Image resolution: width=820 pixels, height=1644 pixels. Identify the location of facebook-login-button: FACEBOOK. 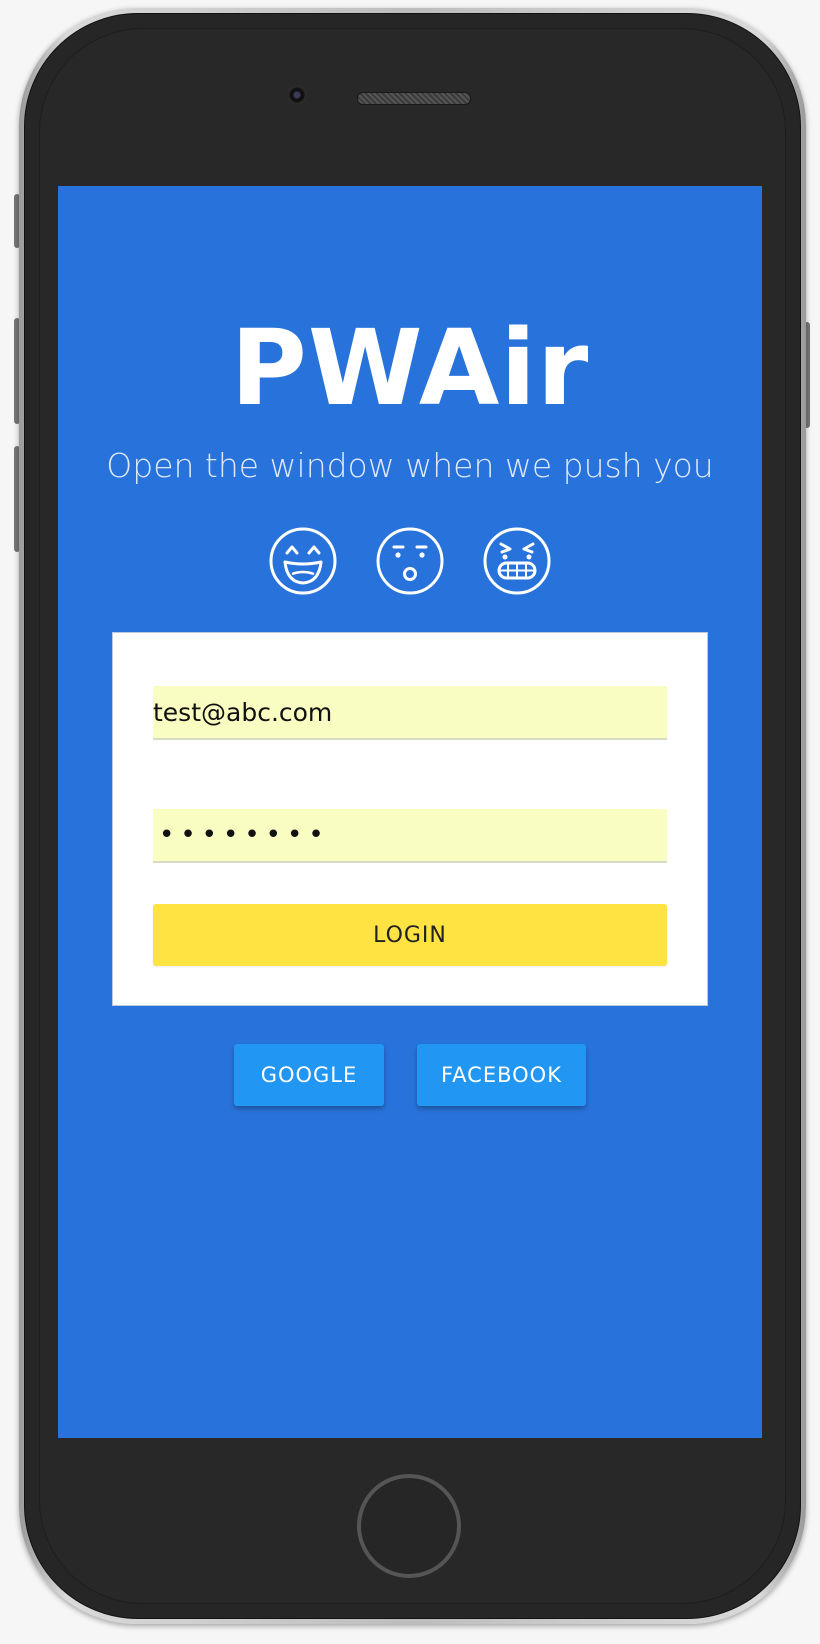
(501, 1075).